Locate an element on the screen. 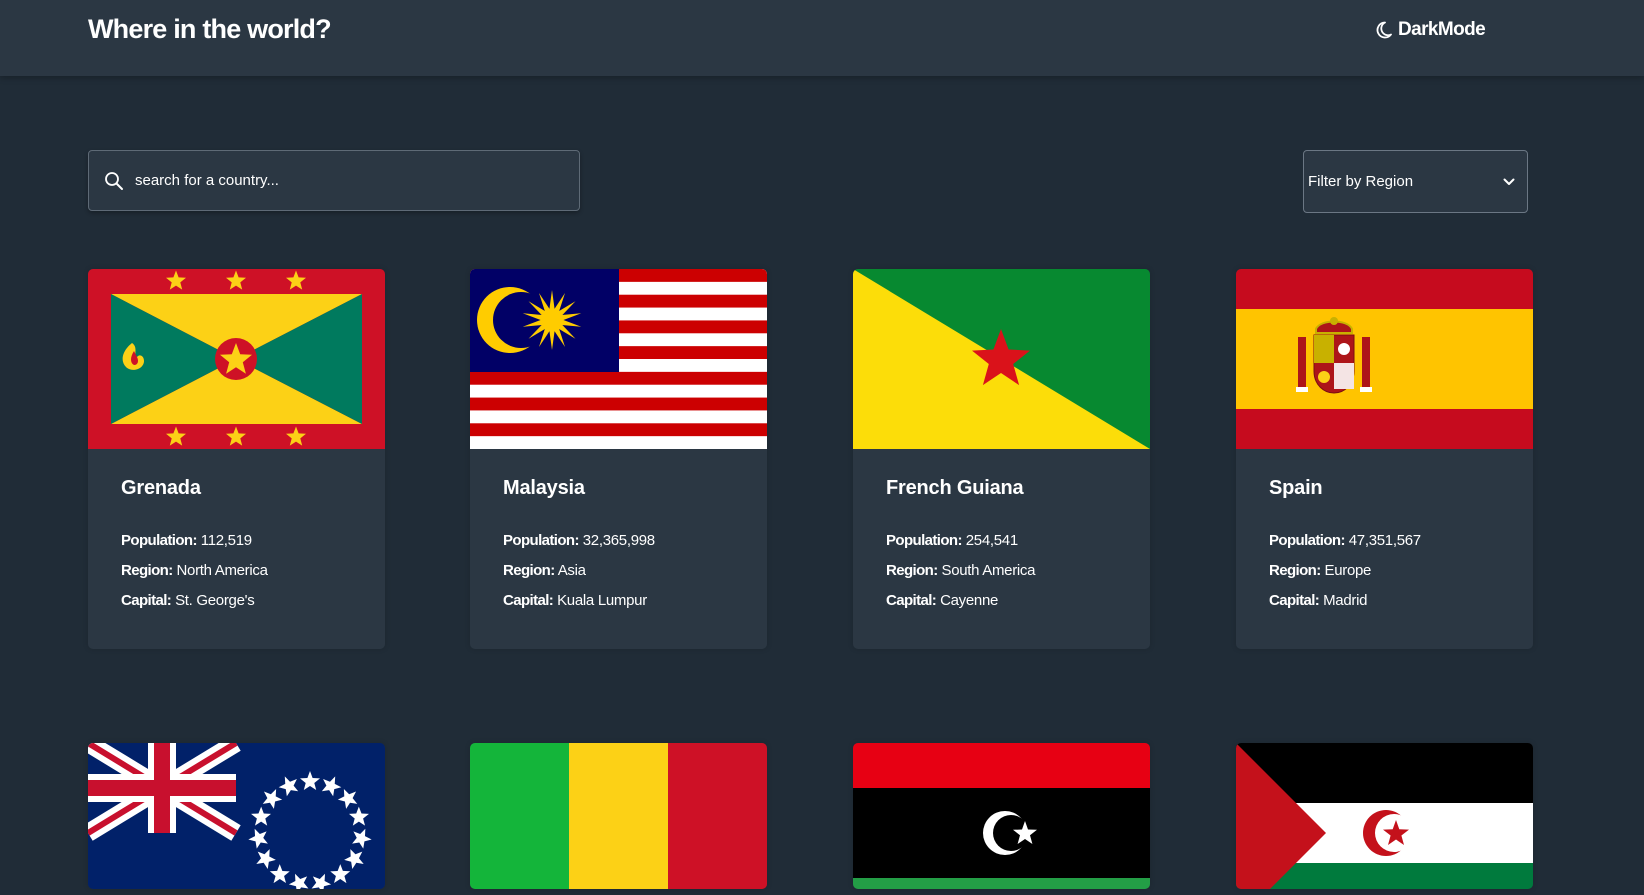 The image size is (1644, 895). search-input is located at coordinates (356, 180).